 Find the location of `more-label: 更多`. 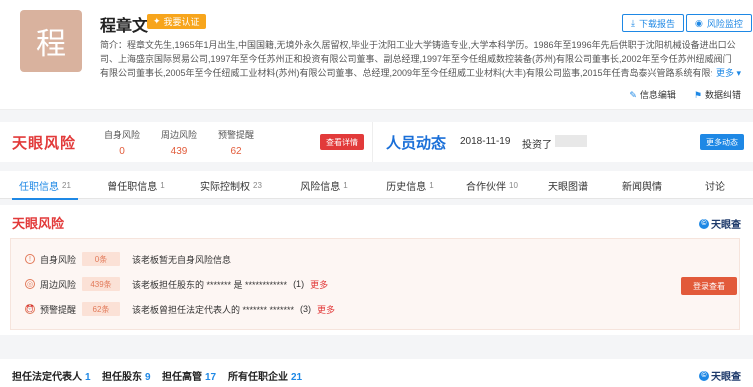

more-label: 更多 is located at coordinates (724, 73).